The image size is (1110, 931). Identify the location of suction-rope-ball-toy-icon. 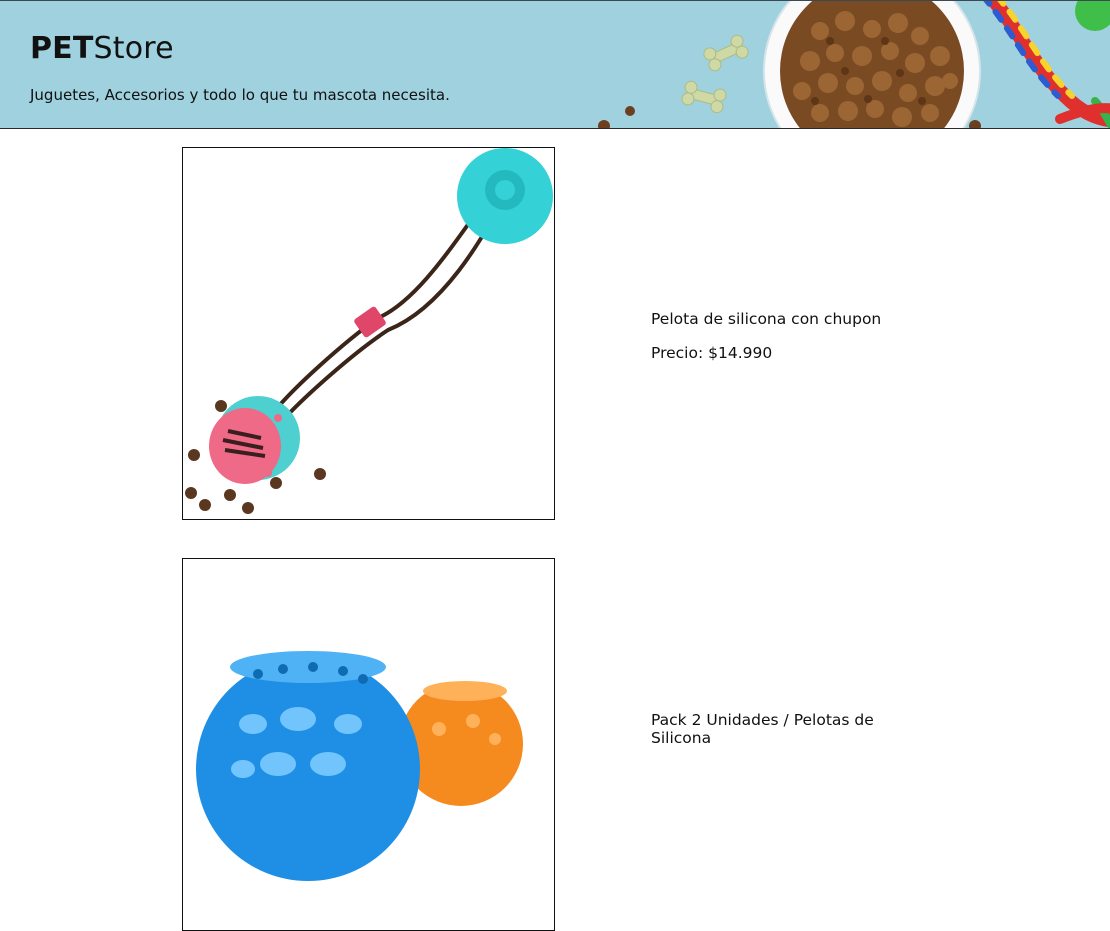
(369, 331).